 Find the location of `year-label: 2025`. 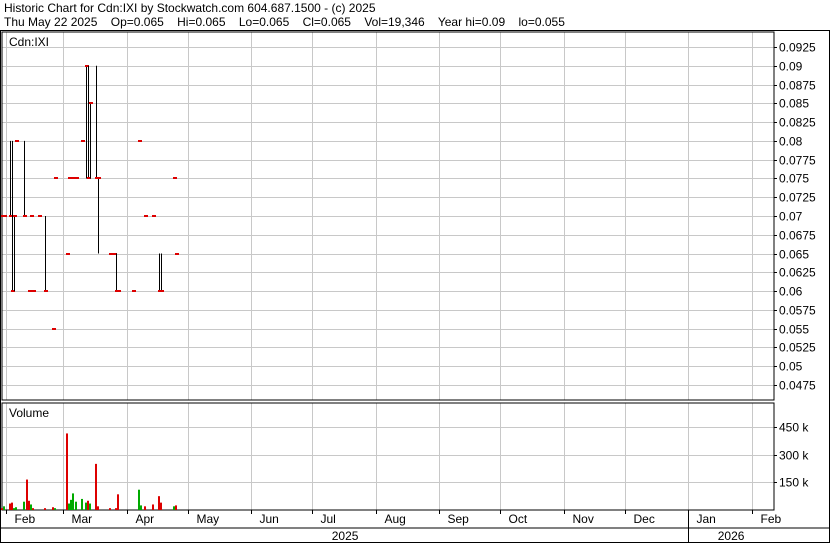

year-label: 2025 is located at coordinates (345, 536).